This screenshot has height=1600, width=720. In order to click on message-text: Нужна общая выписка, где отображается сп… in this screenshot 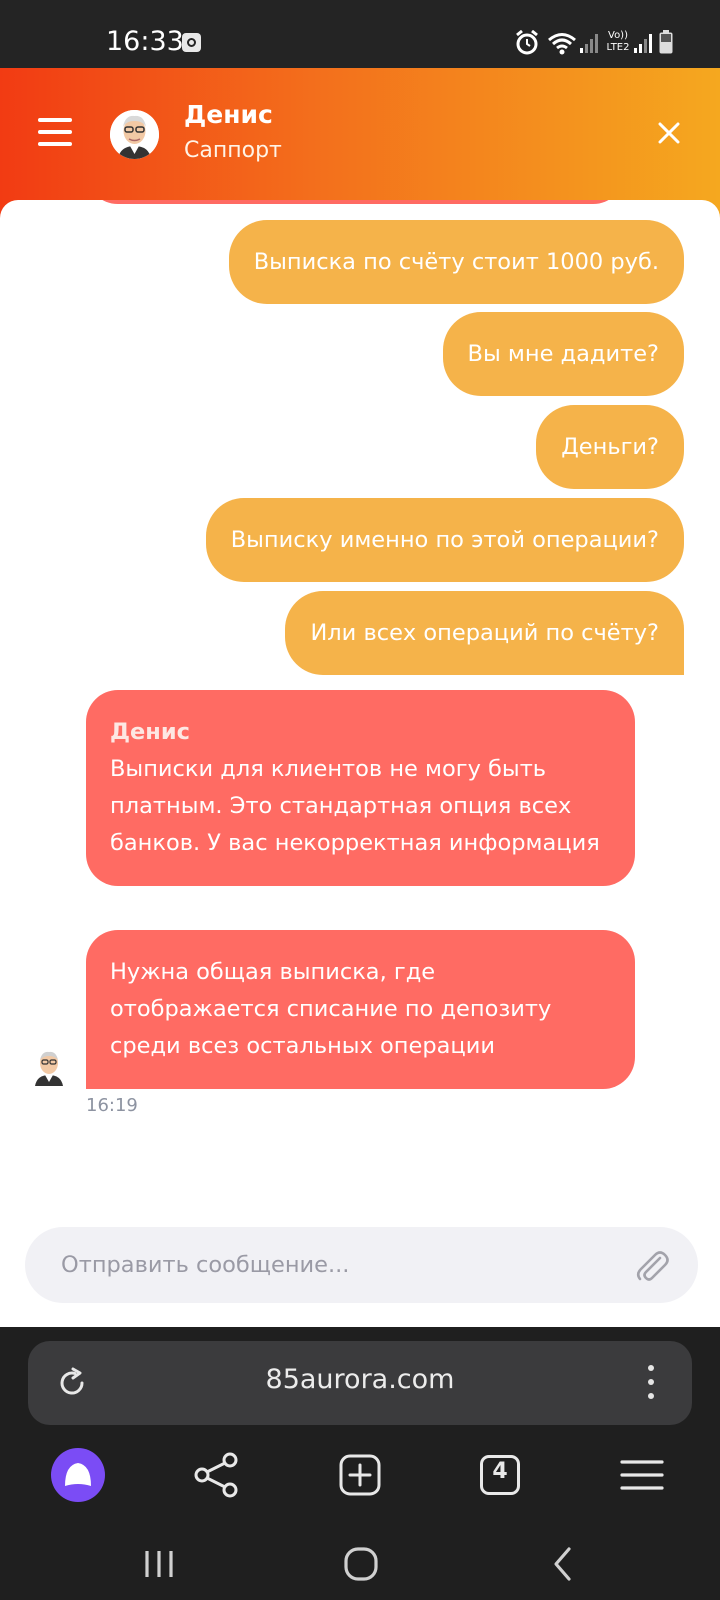, I will do `click(331, 1009)`.